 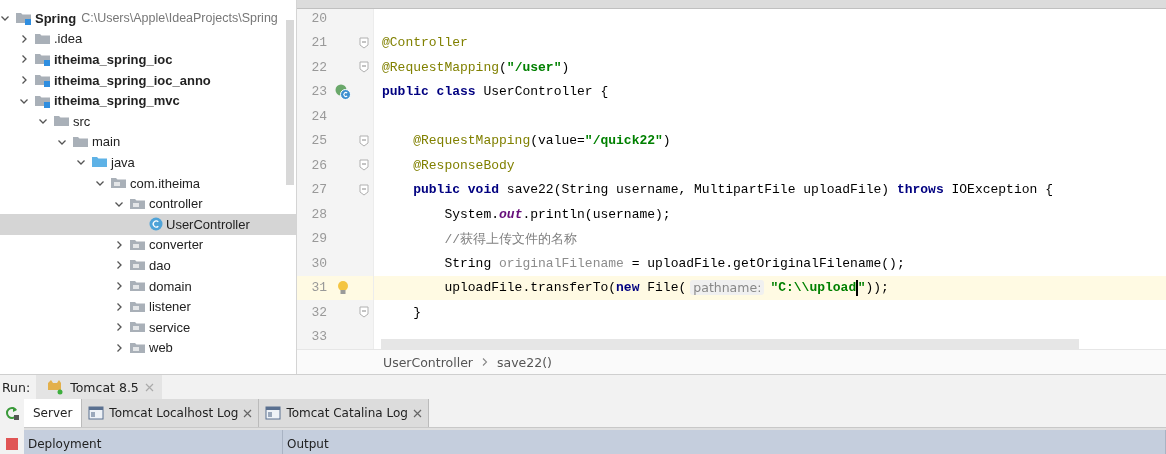 What do you see at coordinates (318, 263) in the screenshot?
I see `line-number: 30` at bounding box center [318, 263].